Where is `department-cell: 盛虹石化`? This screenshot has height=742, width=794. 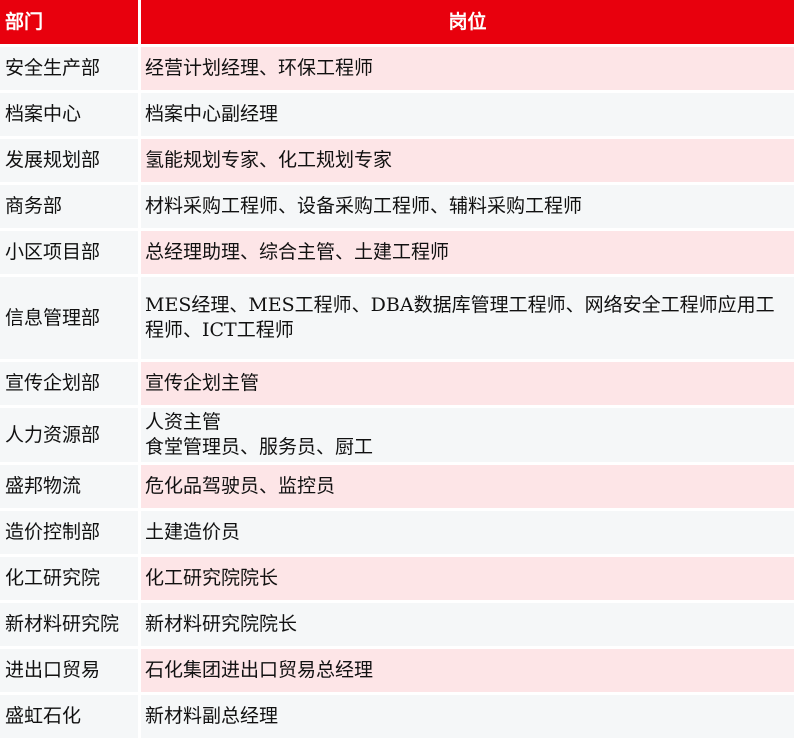
department-cell: 盛虹石化 is located at coordinates (70, 716).